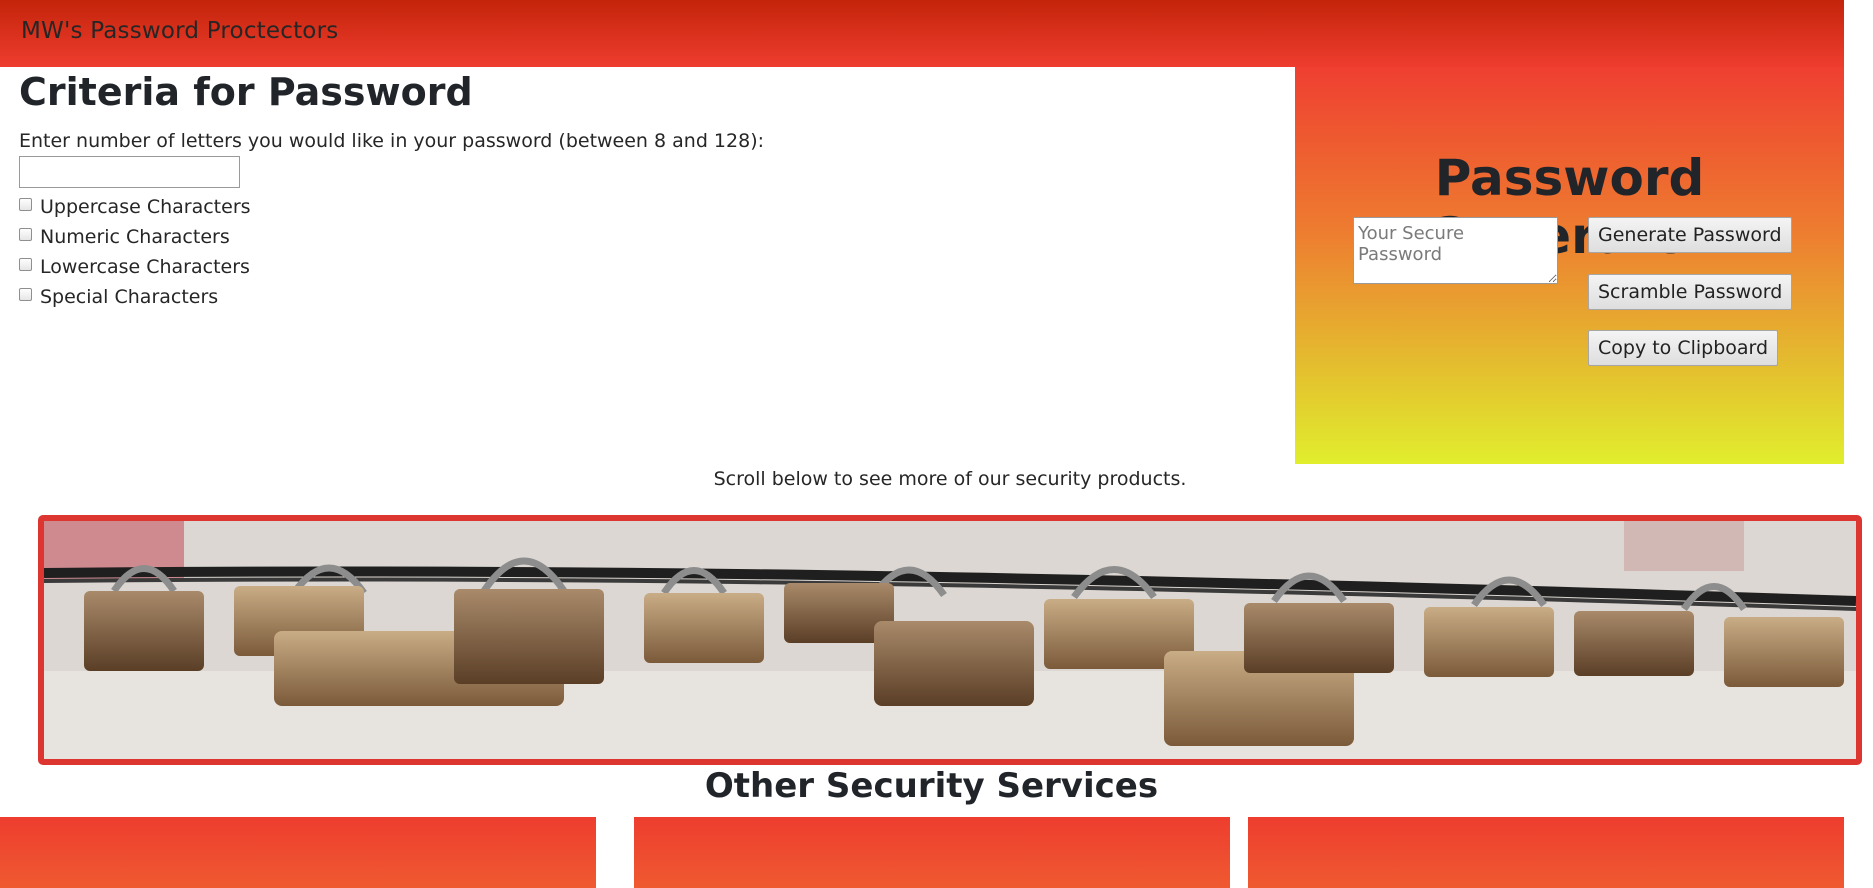 The height and width of the screenshot is (888, 1873). I want to click on site-header: MW's Password Proctectors, so click(922, 33).